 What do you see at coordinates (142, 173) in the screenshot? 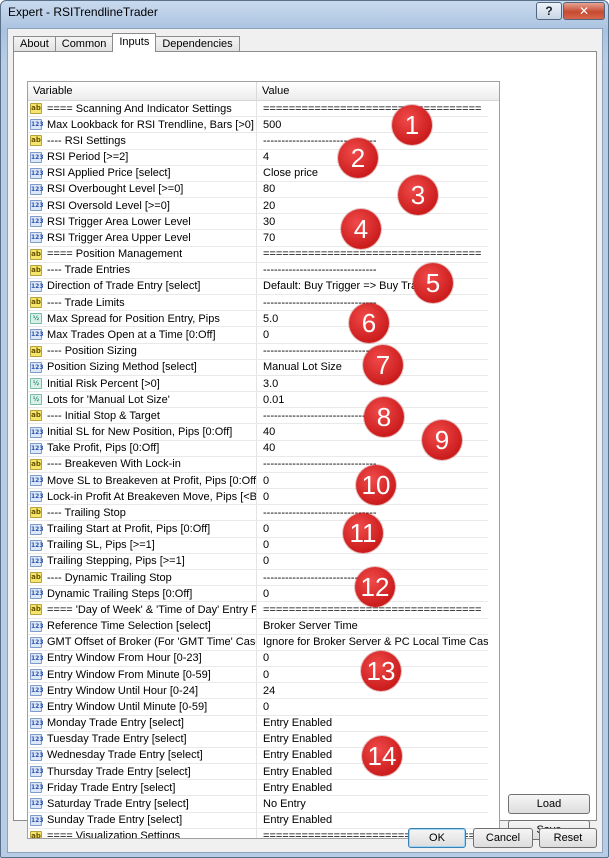
I see `variable-cell: 123 RSI Applied Price [select]` at bounding box center [142, 173].